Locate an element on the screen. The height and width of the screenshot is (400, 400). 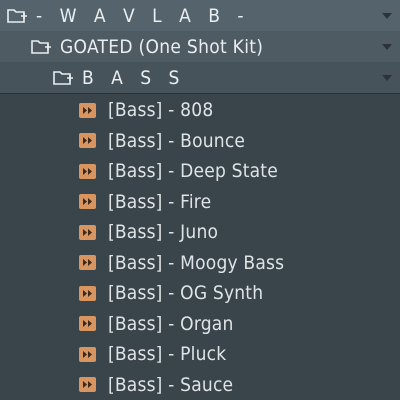
sample-label: [Bass] - Sauce is located at coordinates (171, 384).